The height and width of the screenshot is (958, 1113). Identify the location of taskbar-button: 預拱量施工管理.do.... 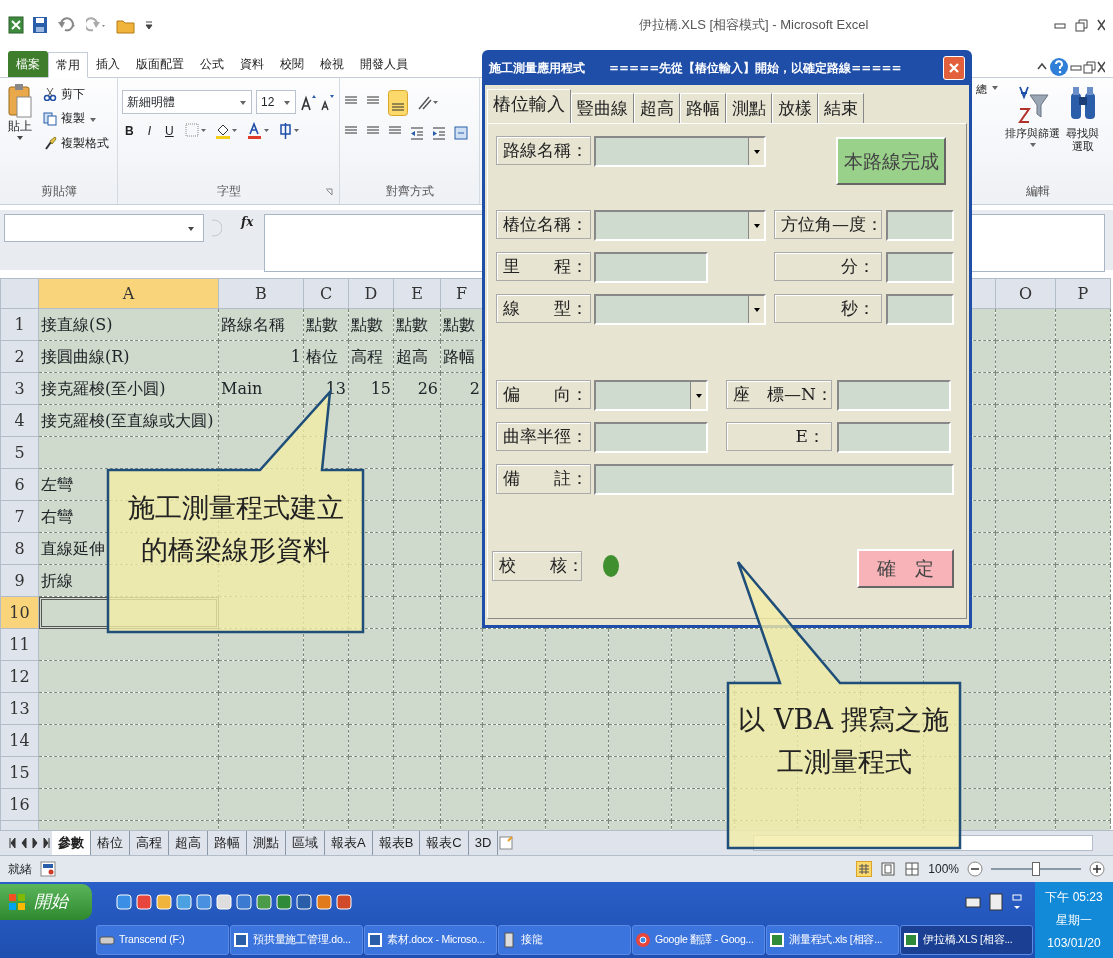
(296, 940).